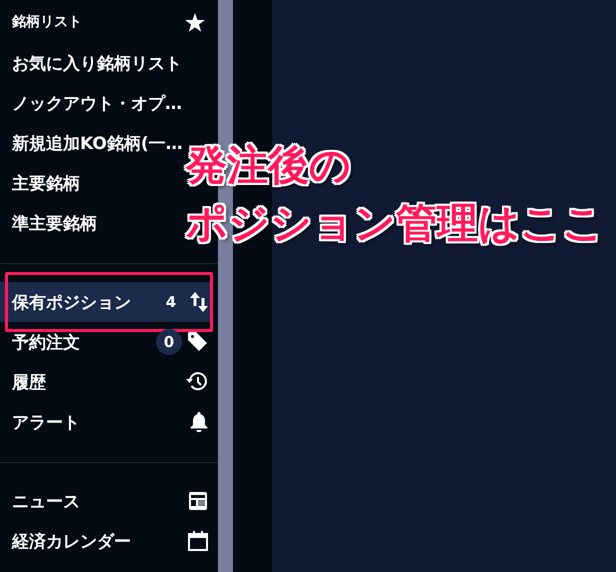 This screenshot has width=616, height=572. What do you see at coordinates (197, 382) in the screenshot?
I see `history-icon` at bounding box center [197, 382].